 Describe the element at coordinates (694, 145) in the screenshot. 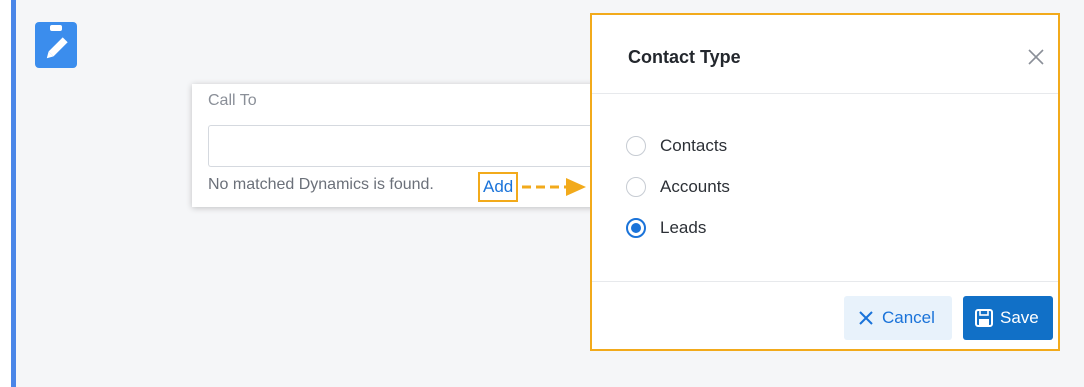

I see `radio-label-contacts: Contacts` at that location.